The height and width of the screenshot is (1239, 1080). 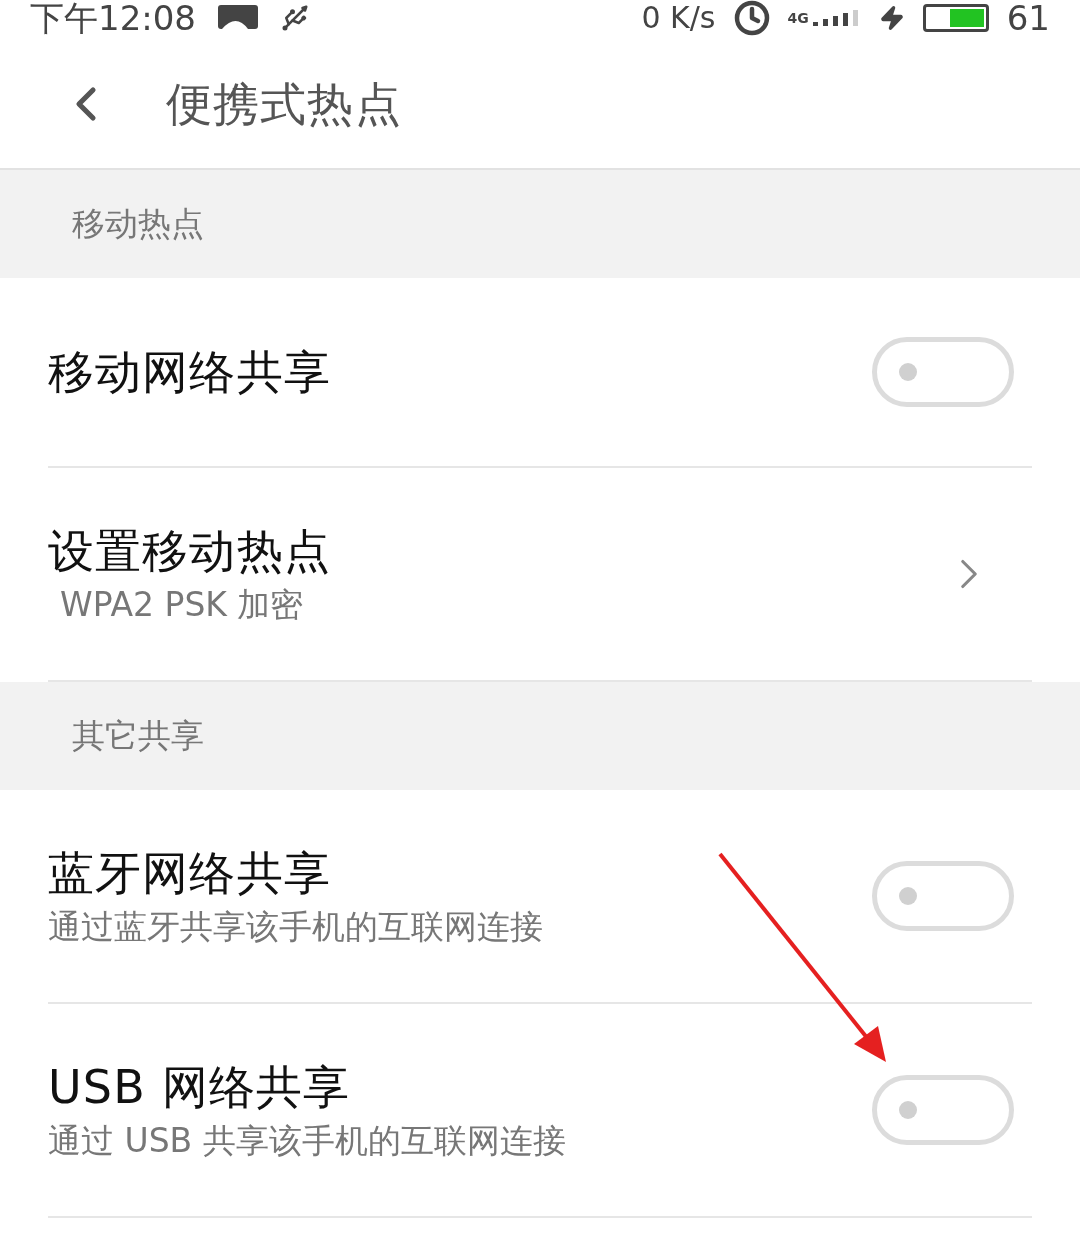 What do you see at coordinates (190, 872) in the screenshot?
I see `setting-label: 蓝牙网络共享` at bounding box center [190, 872].